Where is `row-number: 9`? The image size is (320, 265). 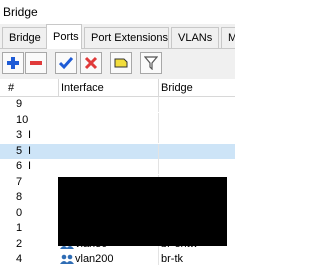 row-number: 9 is located at coordinates (19, 104).